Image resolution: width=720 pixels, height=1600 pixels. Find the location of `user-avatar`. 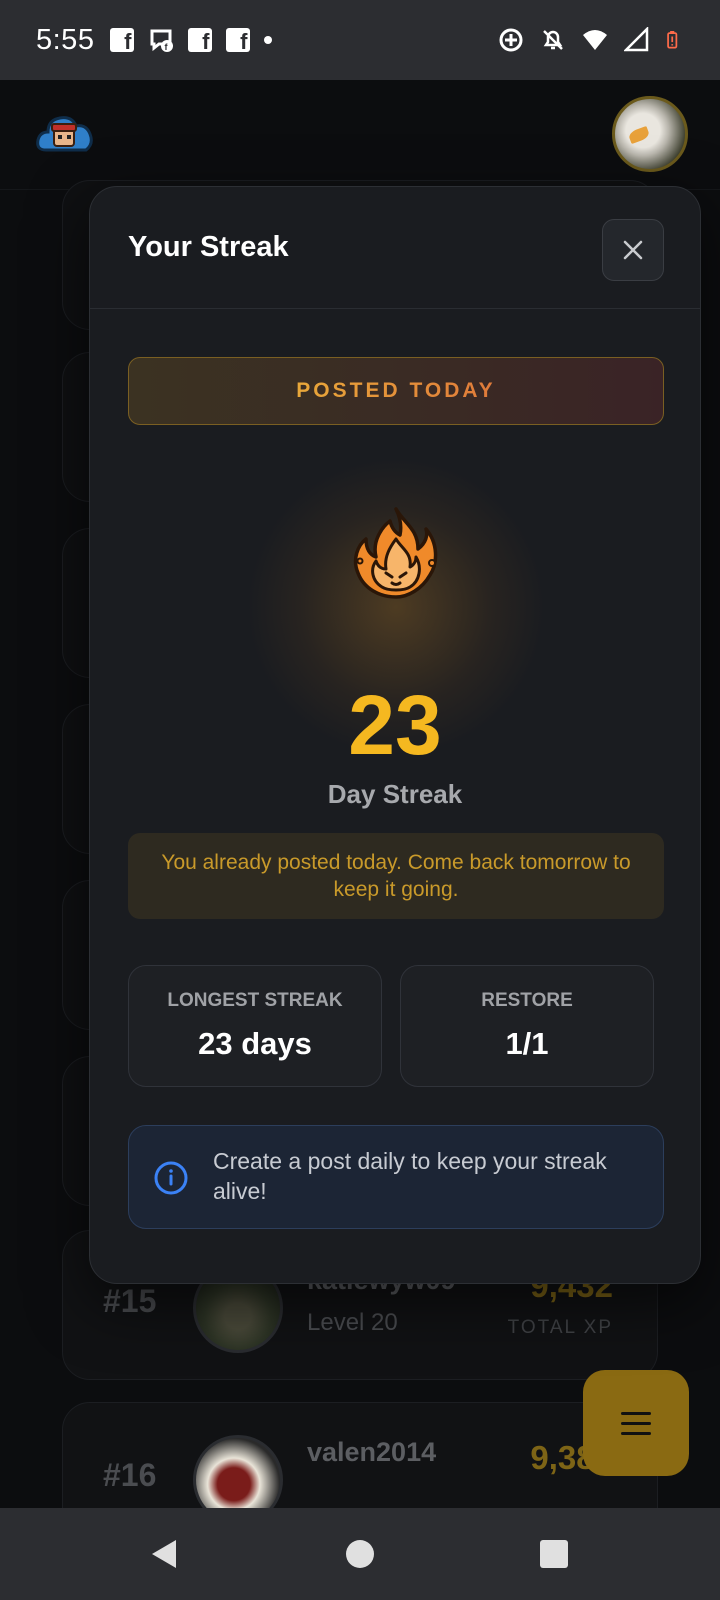

user-avatar is located at coordinates (238, 1471).